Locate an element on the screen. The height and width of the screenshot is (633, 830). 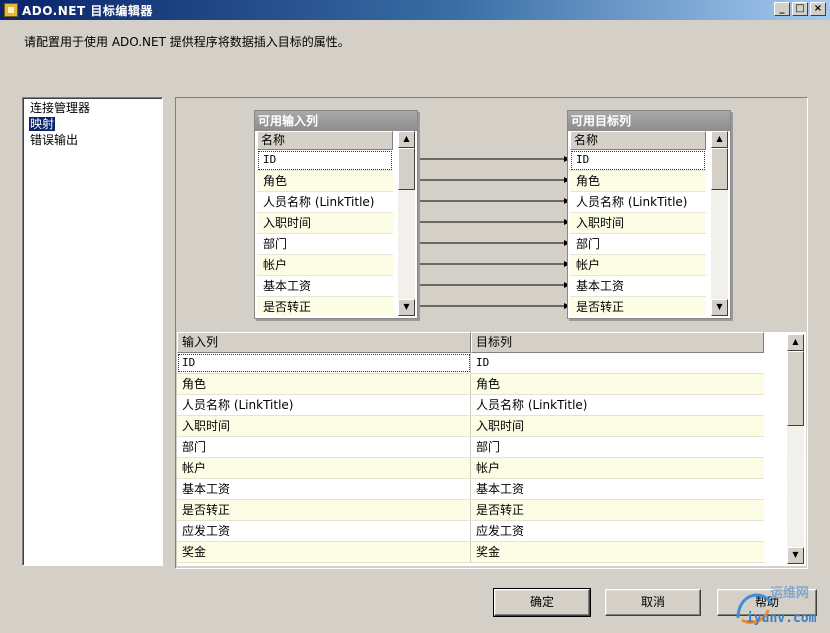
input-column-list: ID 角色 人员名称 (LinkTitle) 入职时间 部门 帐户 基本工资 是否转正 is located at coordinates (325, 233).